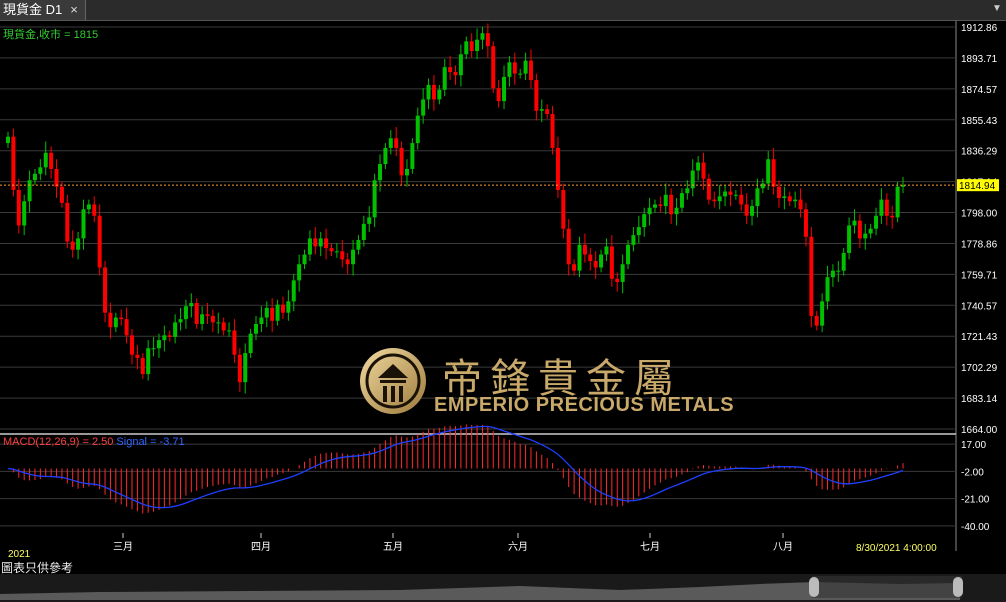  Describe the element at coordinates (814, 587) in the screenshot. I see `scrollbar-left-handle` at that location.